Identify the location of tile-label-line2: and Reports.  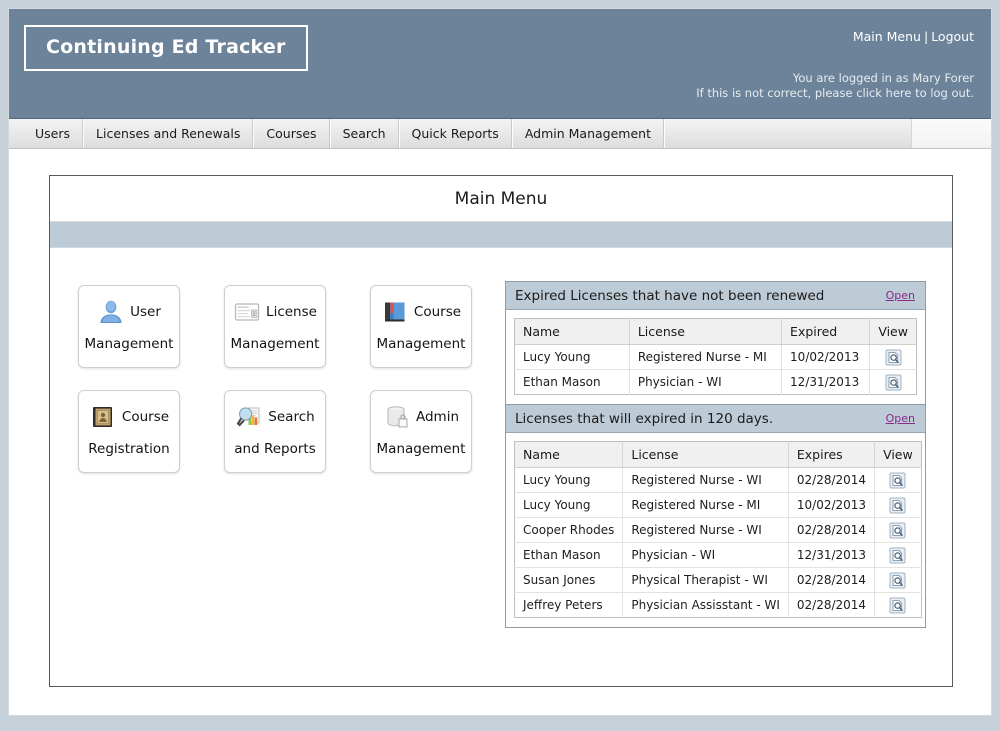
(275, 449).